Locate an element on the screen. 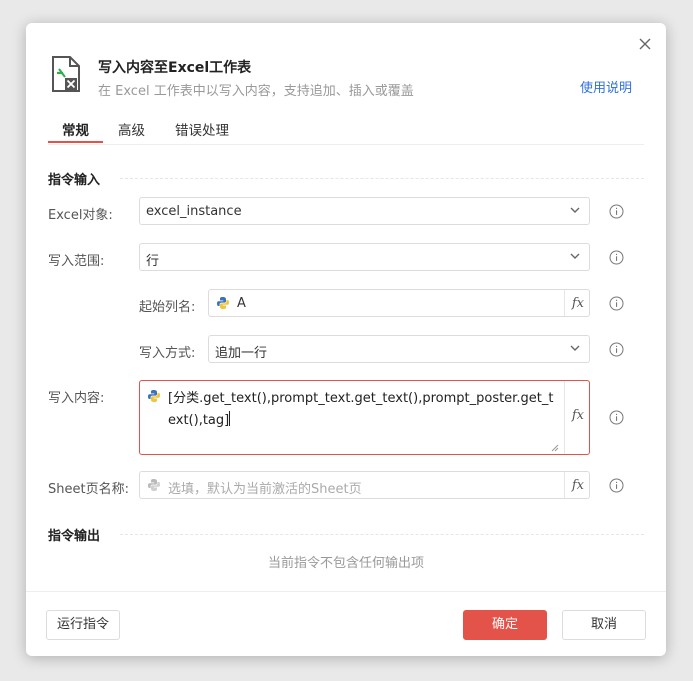 The image size is (693, 681). write-content-label: 写入内容: is located at coordinates (76, 398).